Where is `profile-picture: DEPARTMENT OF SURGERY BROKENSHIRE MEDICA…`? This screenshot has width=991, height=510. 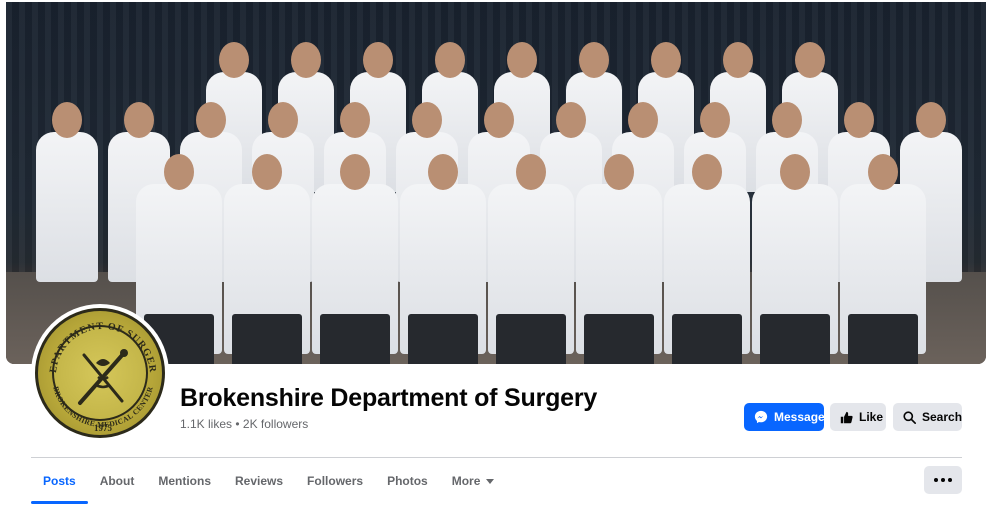
profile-picture: DEPARTMENT OF SURGERY BROKENSHIRE MEDICA… is located at coordinates (100, 373).